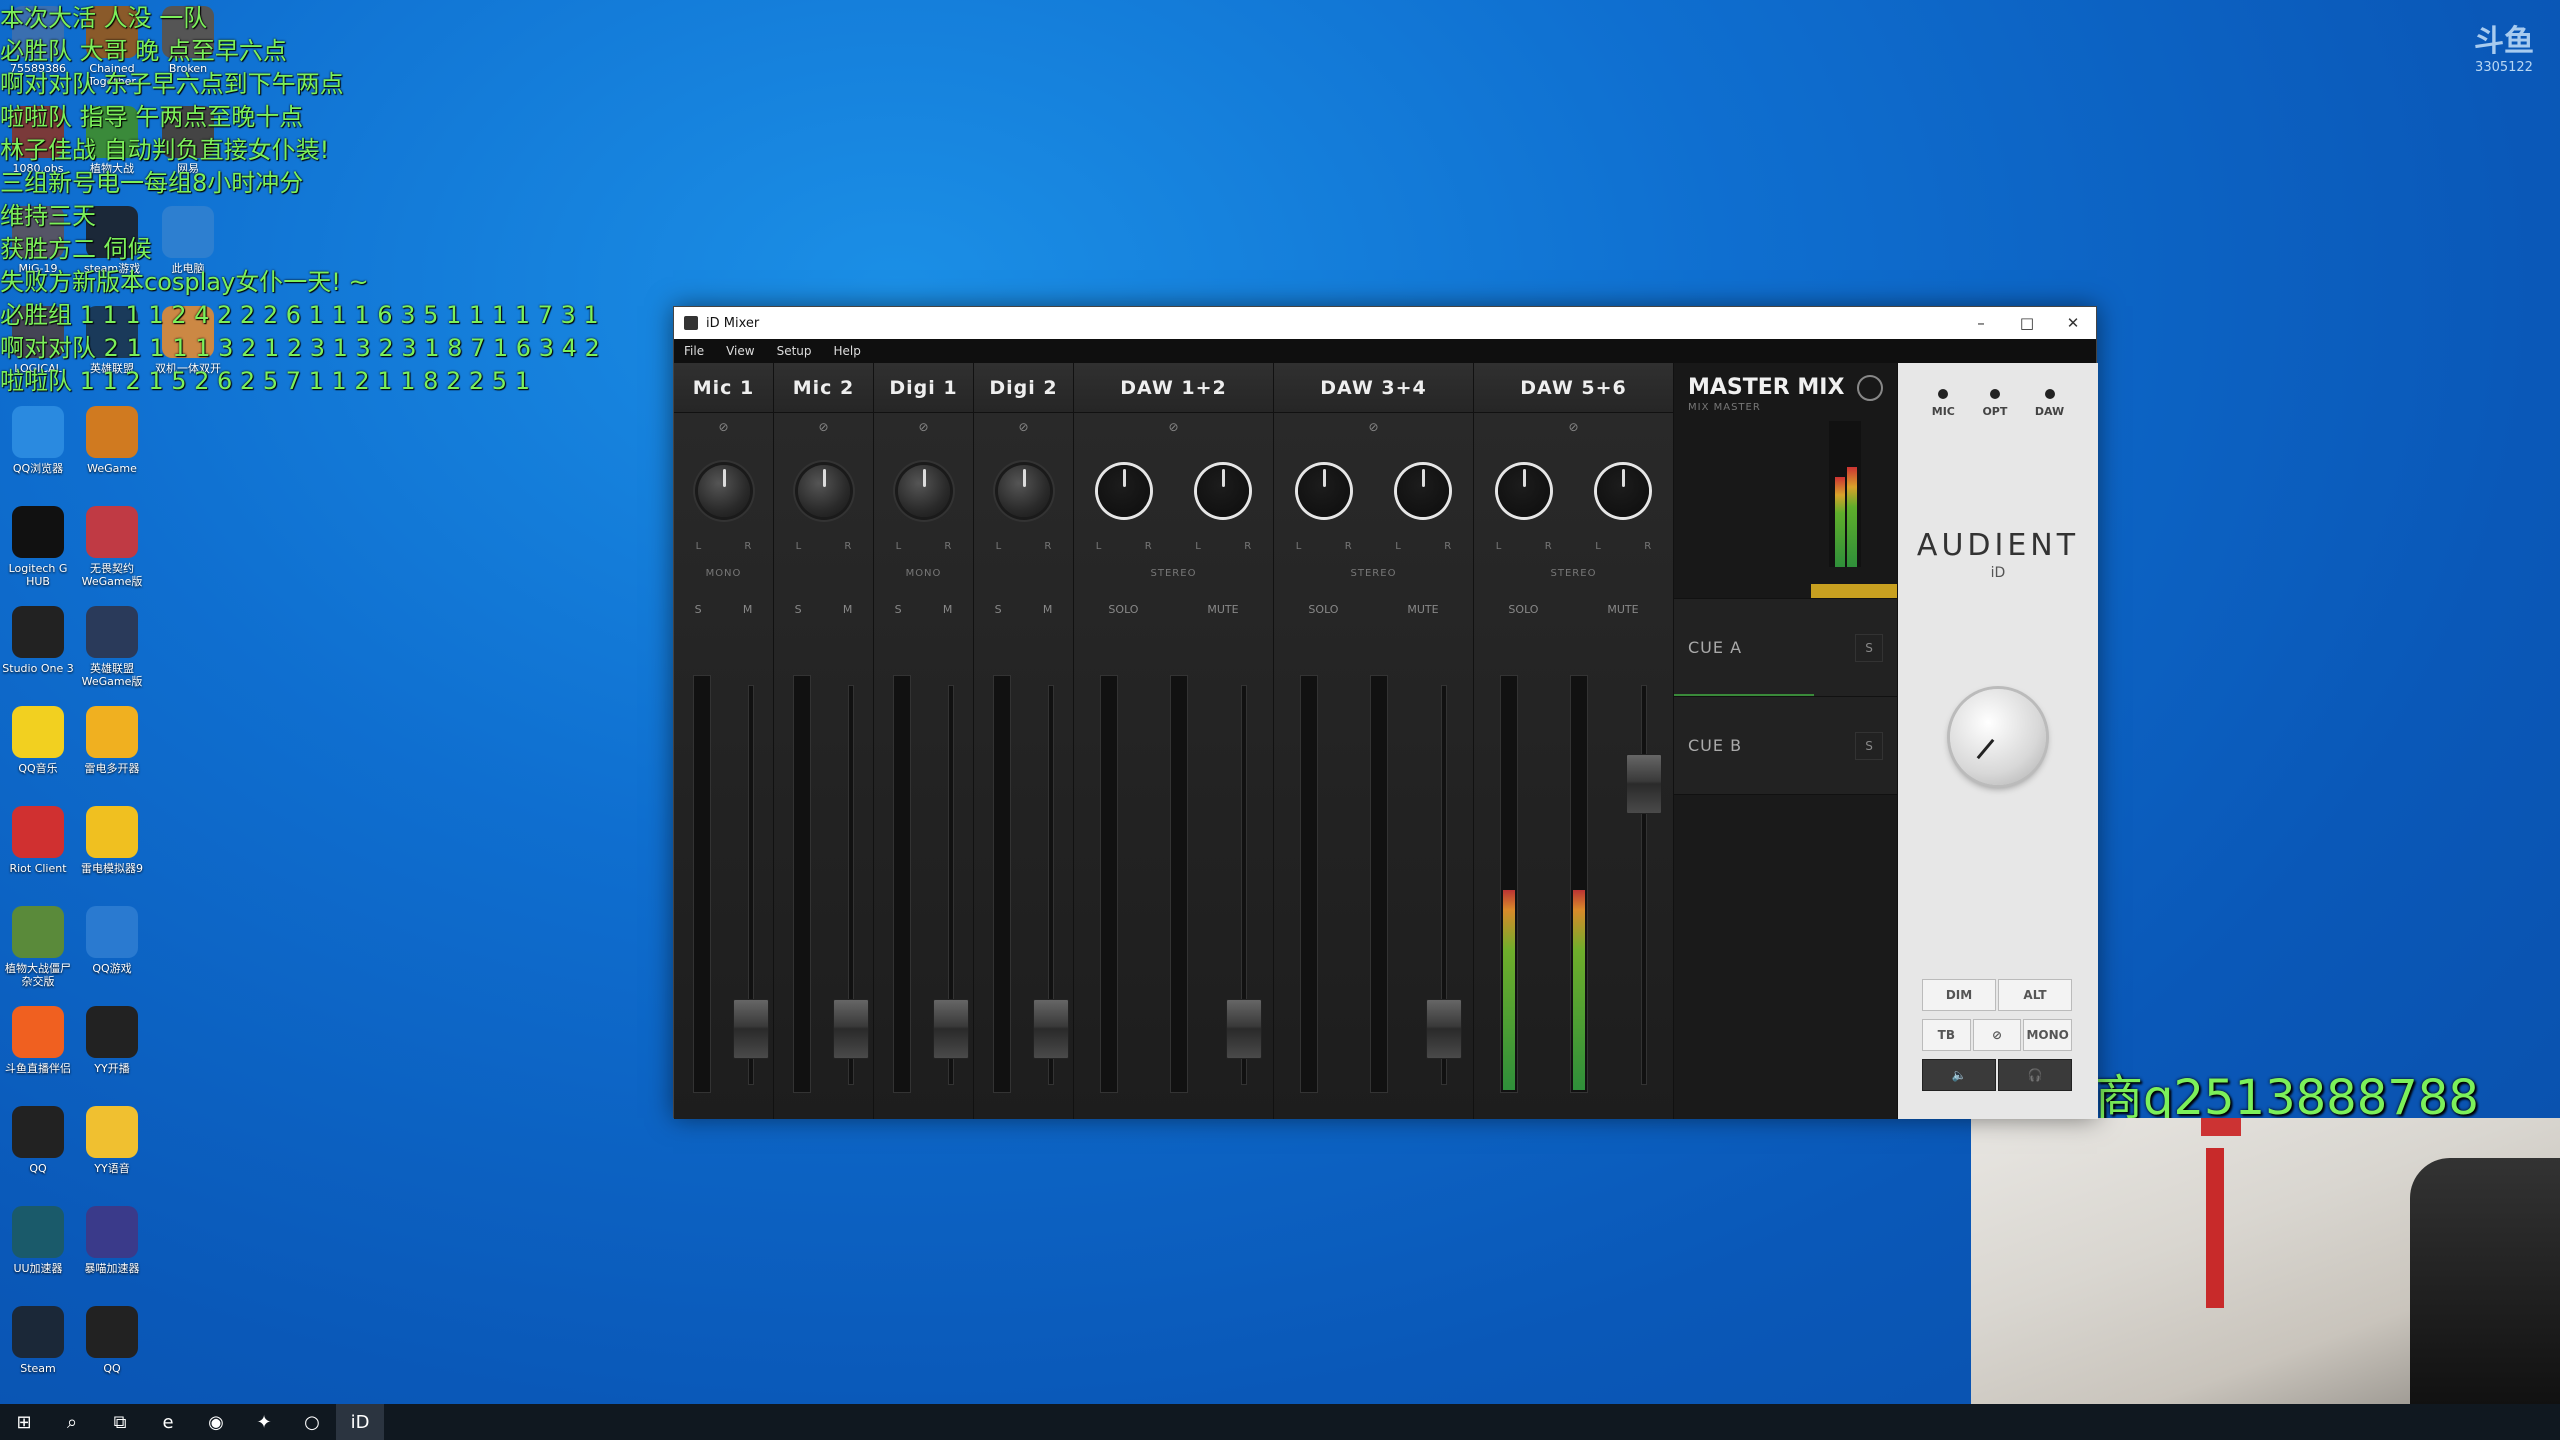  What do you see at coordinates (112, 1140) in the screenshot?
I see `desktop-icon: YY语音` at bounding box center [112, 1140].